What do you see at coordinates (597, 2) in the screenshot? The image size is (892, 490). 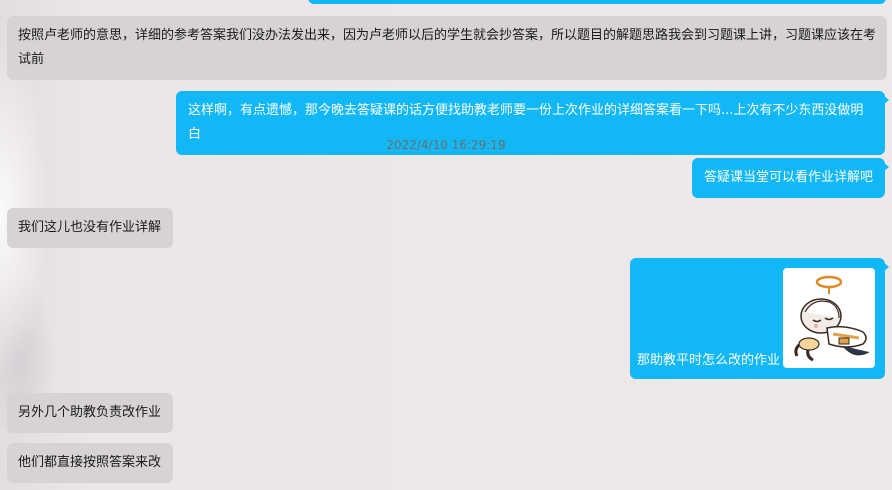 I see `previous-message-bubble-edge` at bounding box center [597, 2].